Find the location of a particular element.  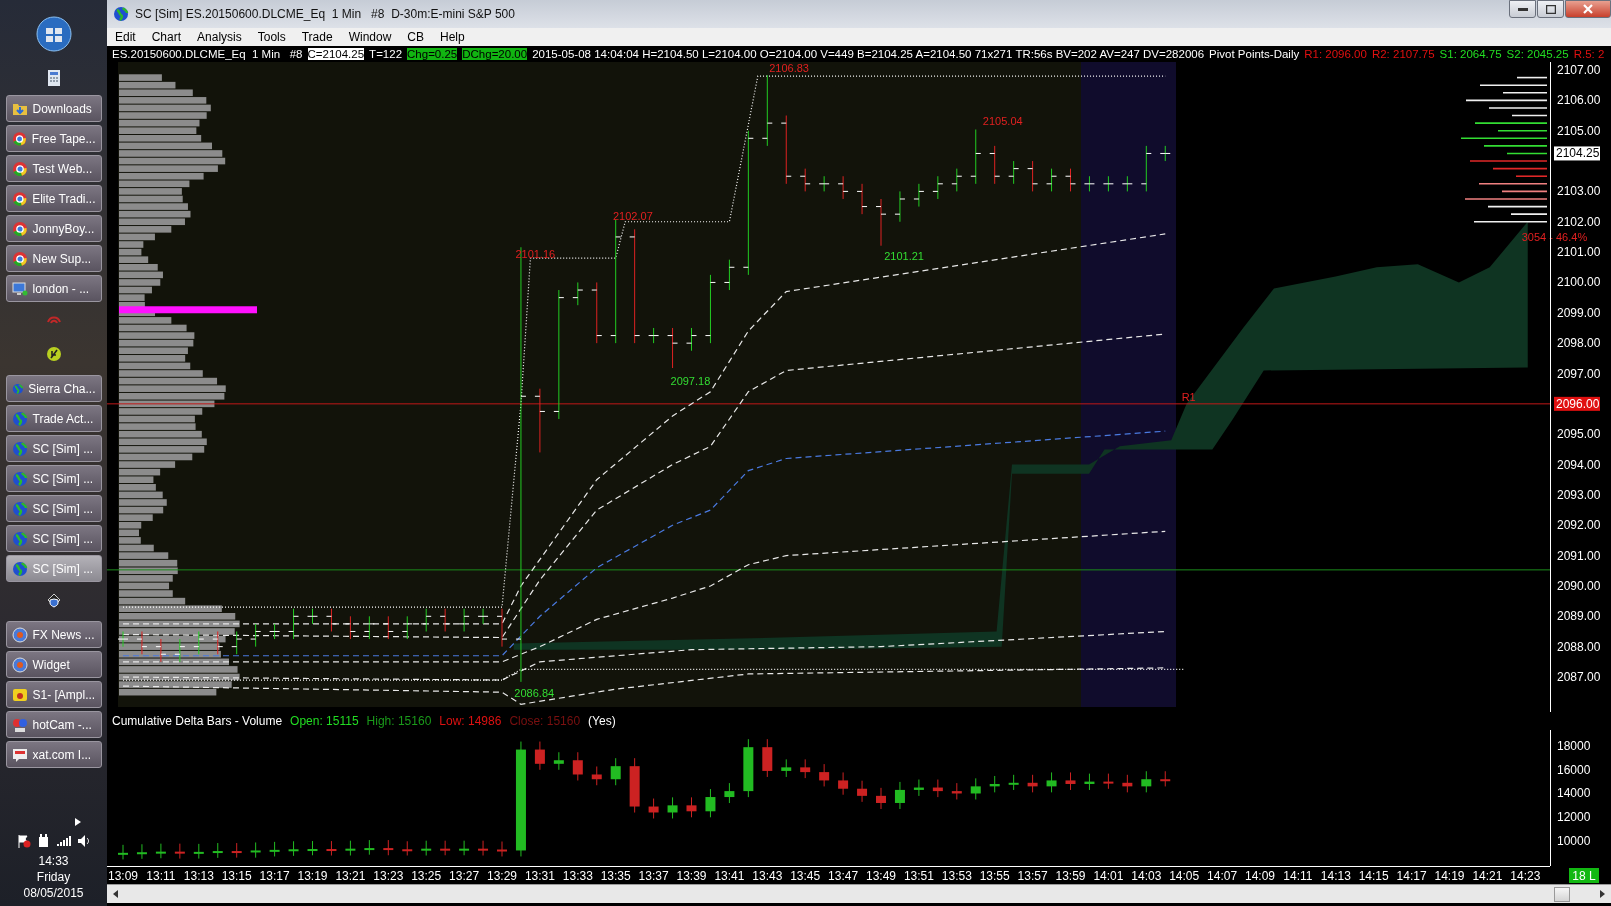

minimize-icon is located at coordinates (1522, 9).